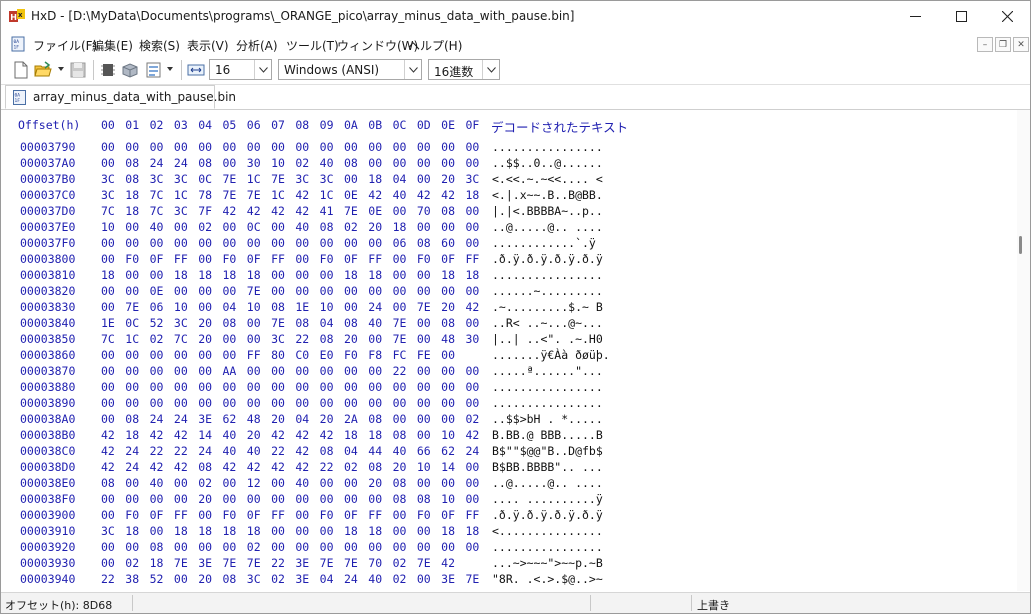 The height and width of the screenshot is (614, 1031). What do you see at coordinates (1023, 350) in the screenshot?
I see `vertical-scrollbar` at bounding box center [1023, 350].